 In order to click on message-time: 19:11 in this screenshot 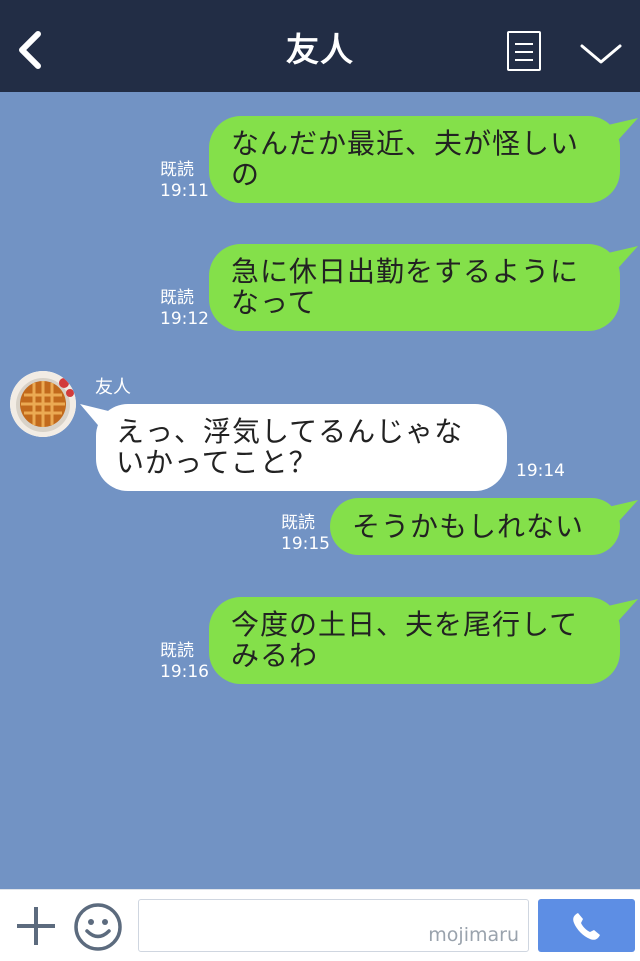, I will do `click(184, 191)`.